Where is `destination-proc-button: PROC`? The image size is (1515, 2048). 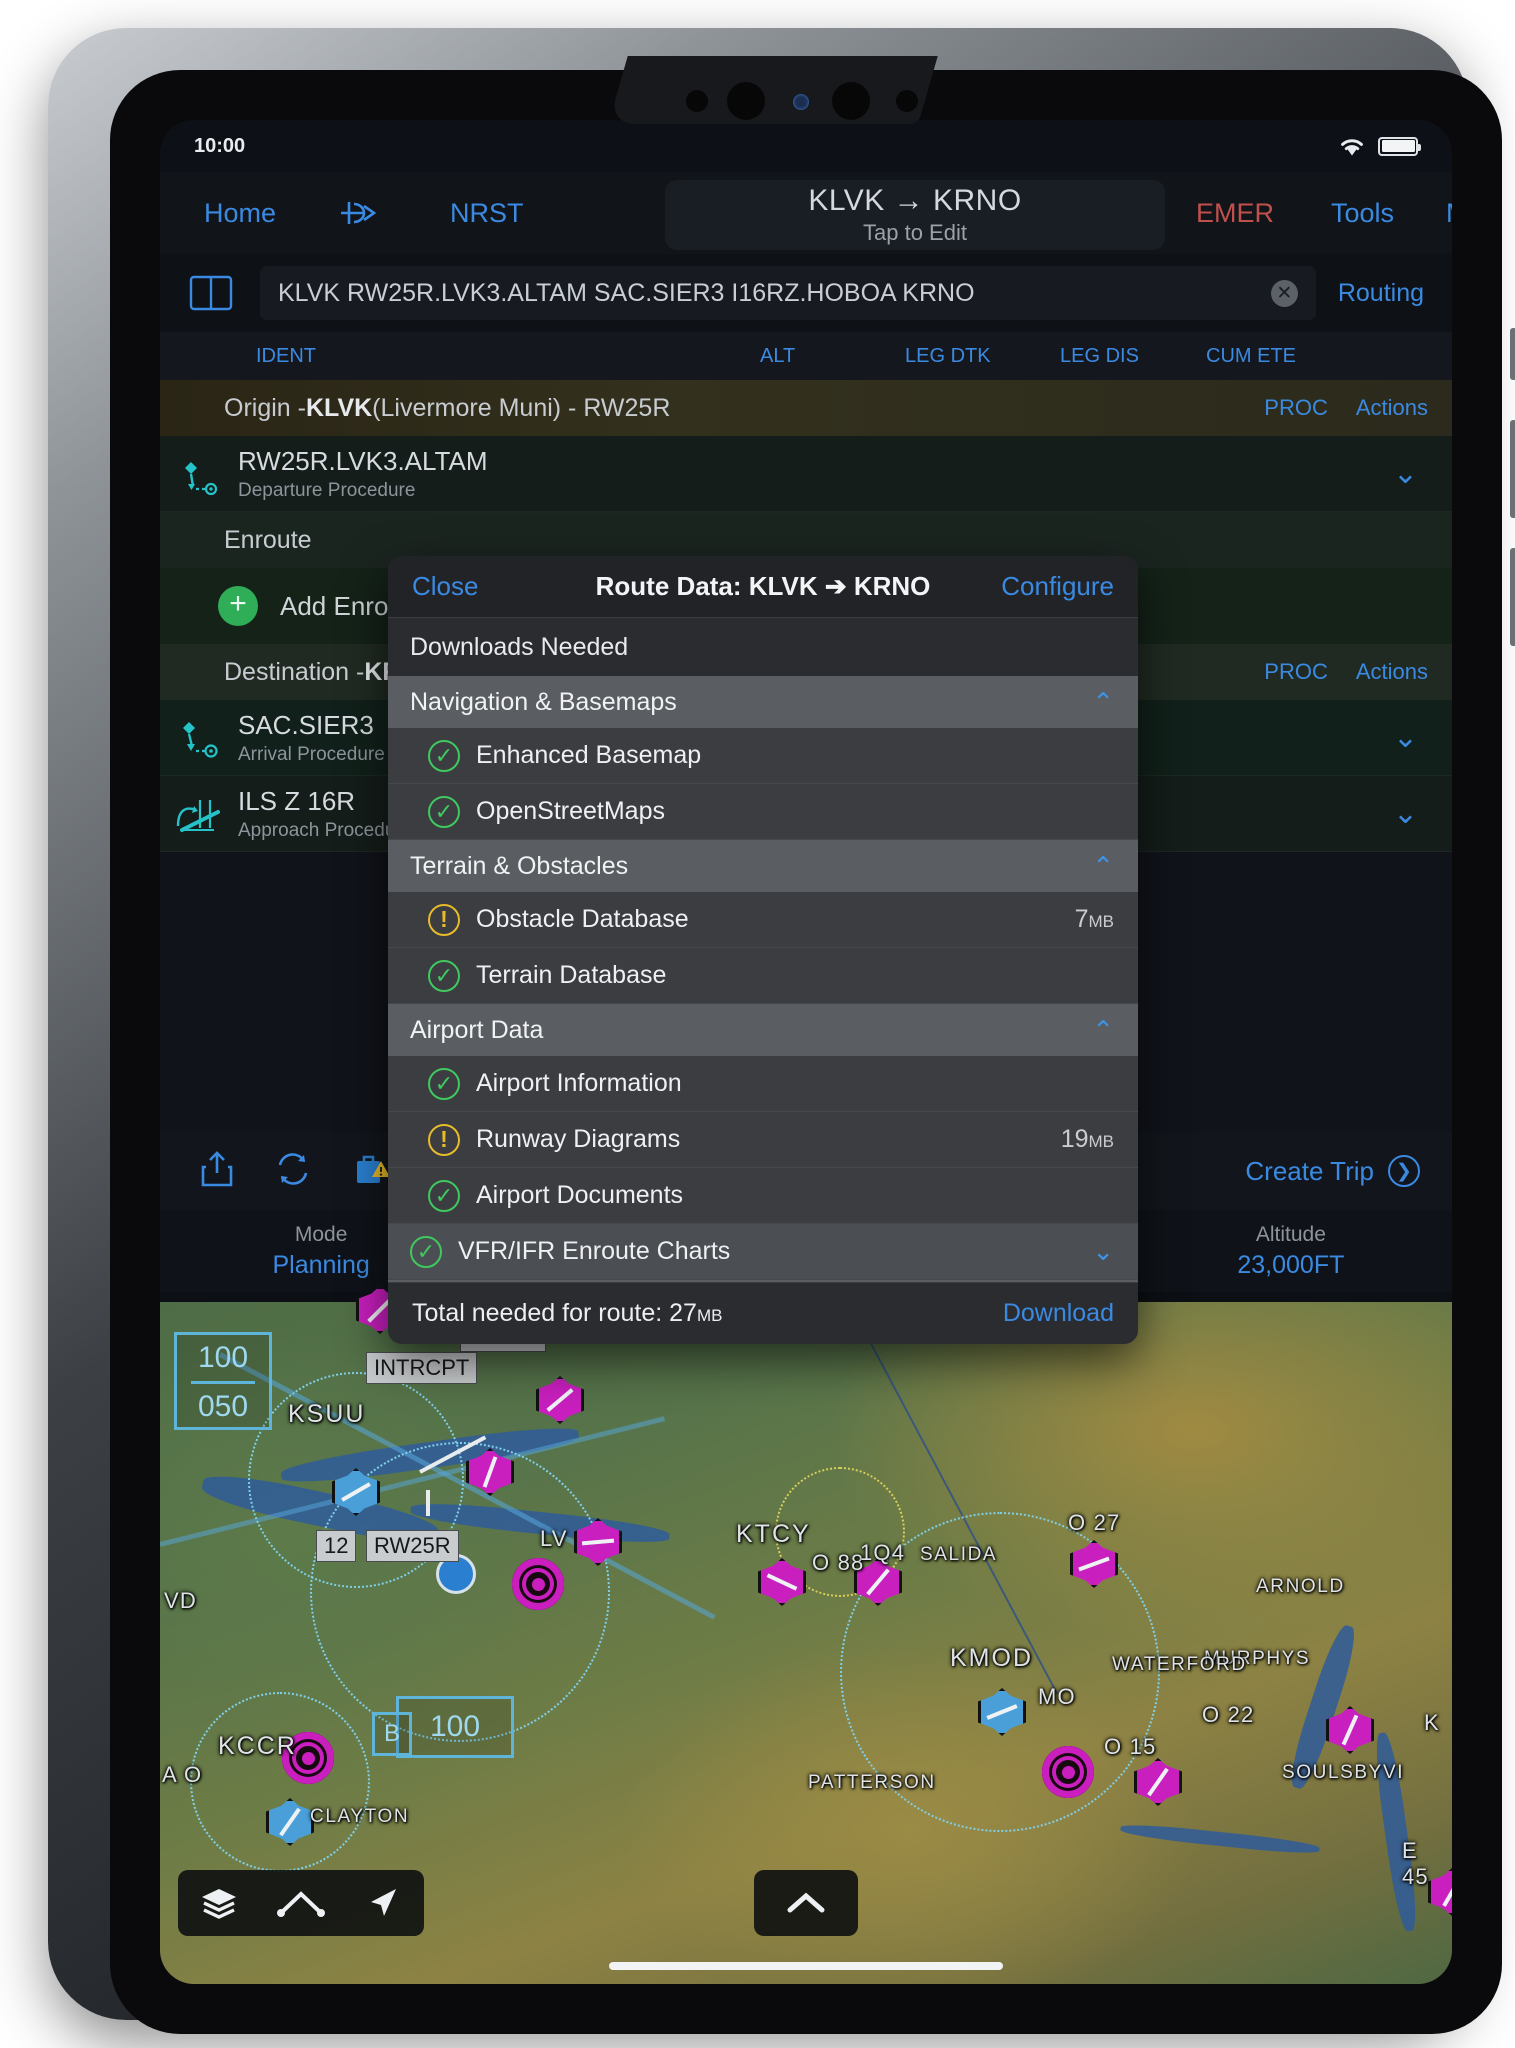 destination-proc-button: PROC is located at coordinates (1296, 672).